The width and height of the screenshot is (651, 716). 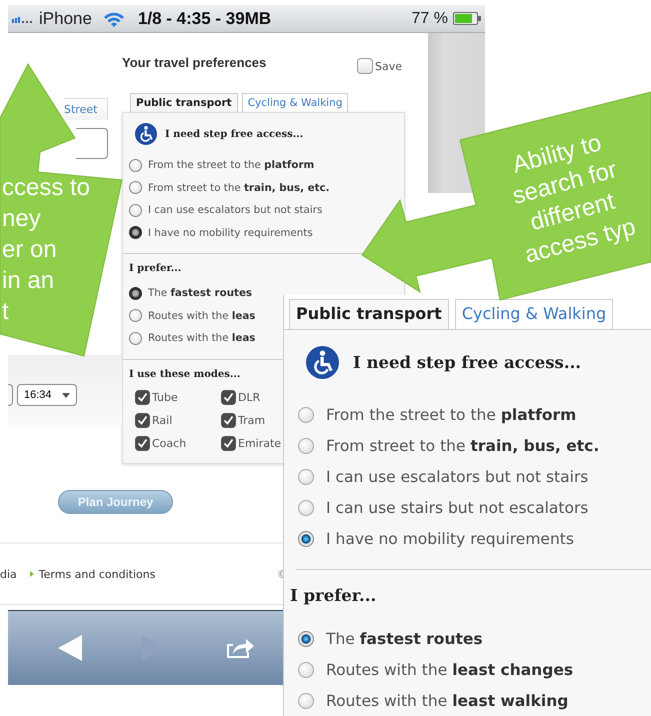 What do you see at coordinates (249, 397) in the screenshot?
I see `checkbox-label: DLR` at bounding box center [249, 397].